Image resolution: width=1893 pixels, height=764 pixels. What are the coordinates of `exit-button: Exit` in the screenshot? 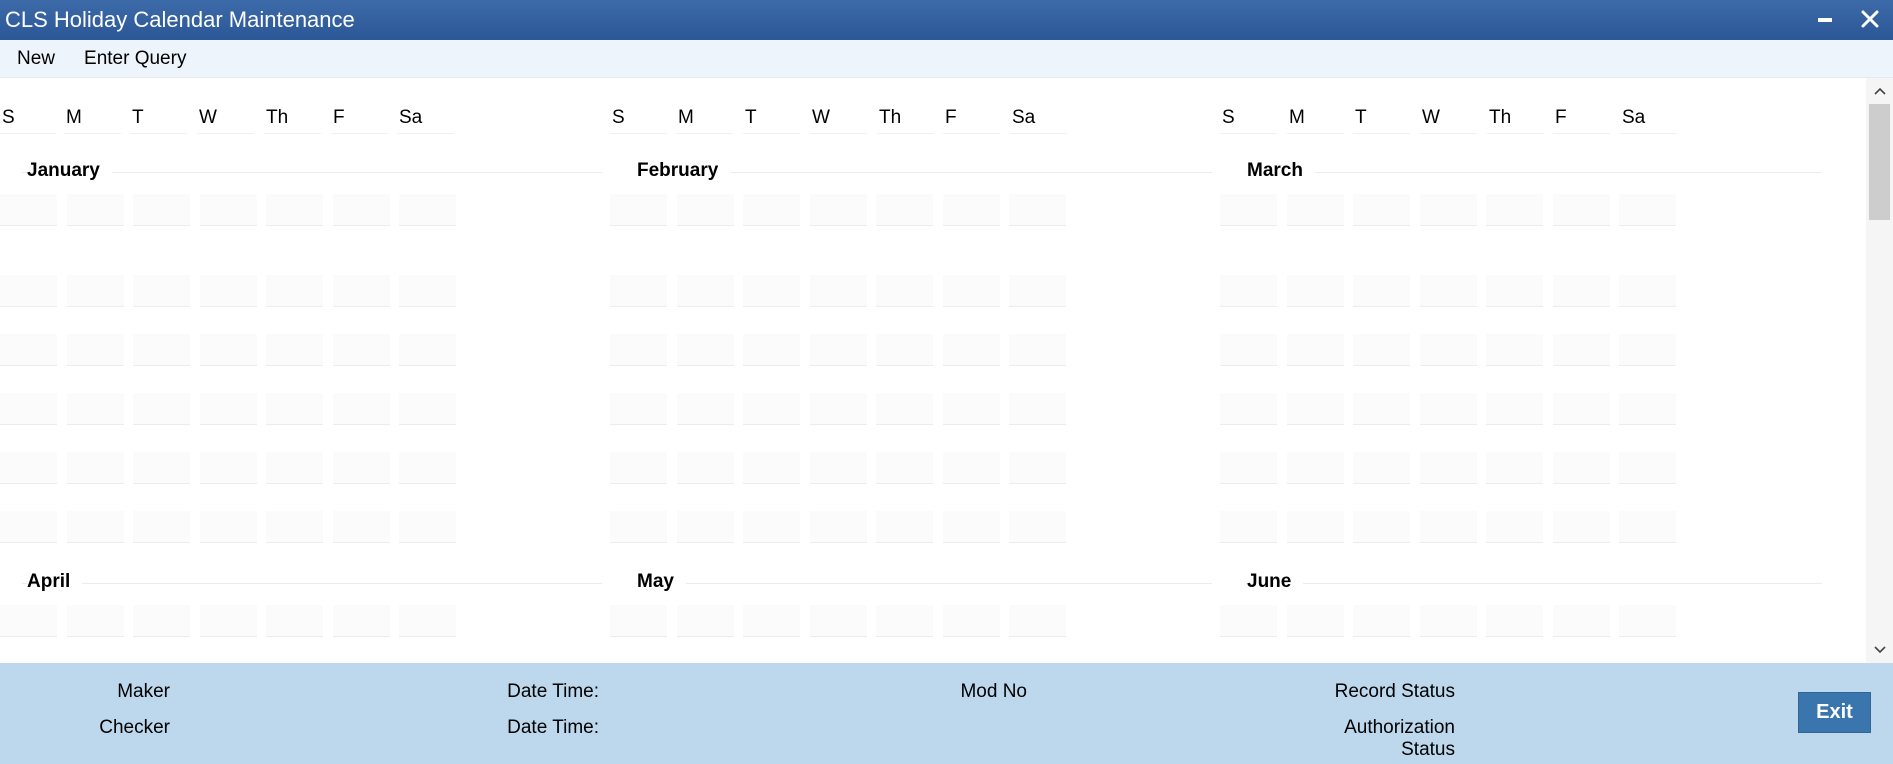 It's located at (1834, 712).